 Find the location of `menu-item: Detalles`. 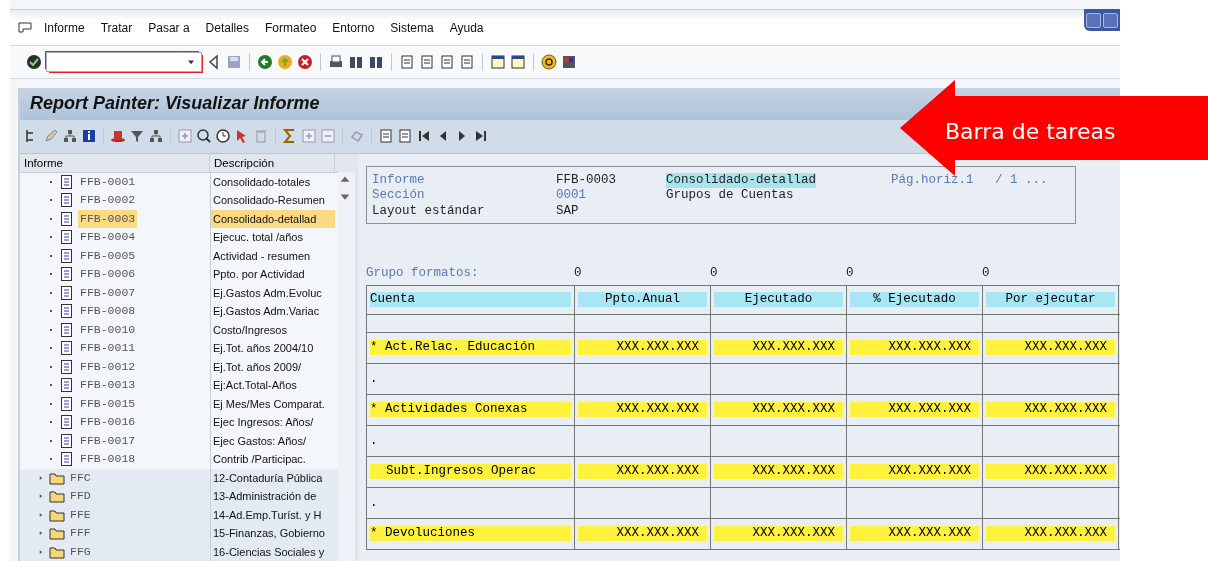

menu-item: Detalles is located at coordinates (227, 27).